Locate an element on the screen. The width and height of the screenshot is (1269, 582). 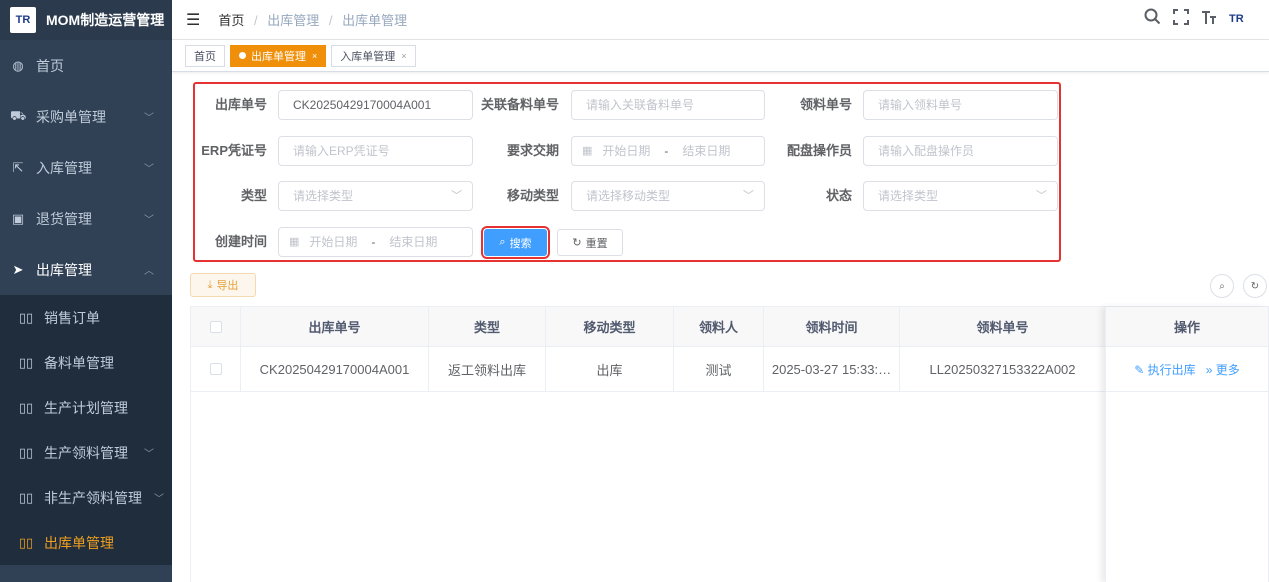
sidebar-item-nonprod-pick: ▯▯ 非生产领料管理 ﹀ is located at coordinates (86, 497).